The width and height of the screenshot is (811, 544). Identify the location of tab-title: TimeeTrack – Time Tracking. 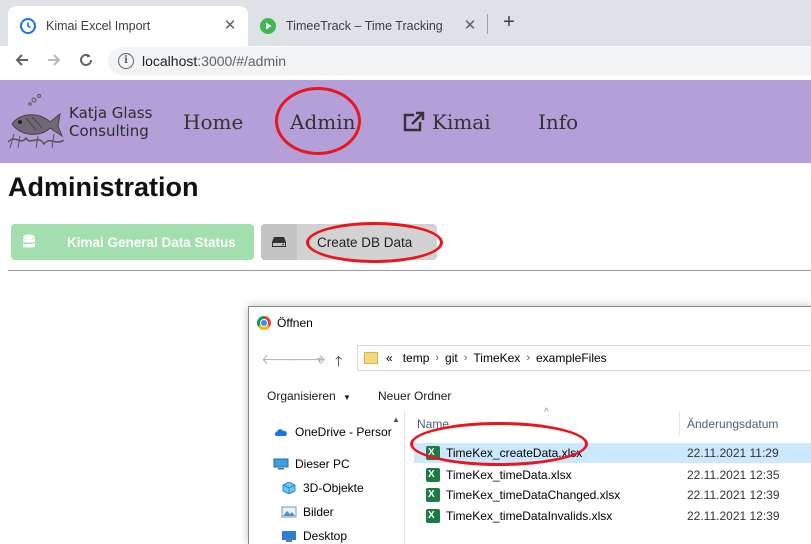
(364, 26).